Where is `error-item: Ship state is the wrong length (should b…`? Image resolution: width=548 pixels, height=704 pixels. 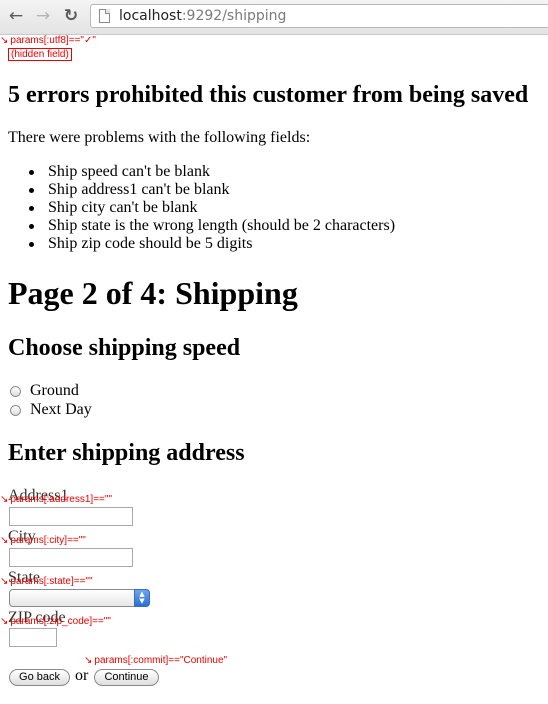
error-item: Ship state is the wrong length (should b… is located at coordinates (212, 226).